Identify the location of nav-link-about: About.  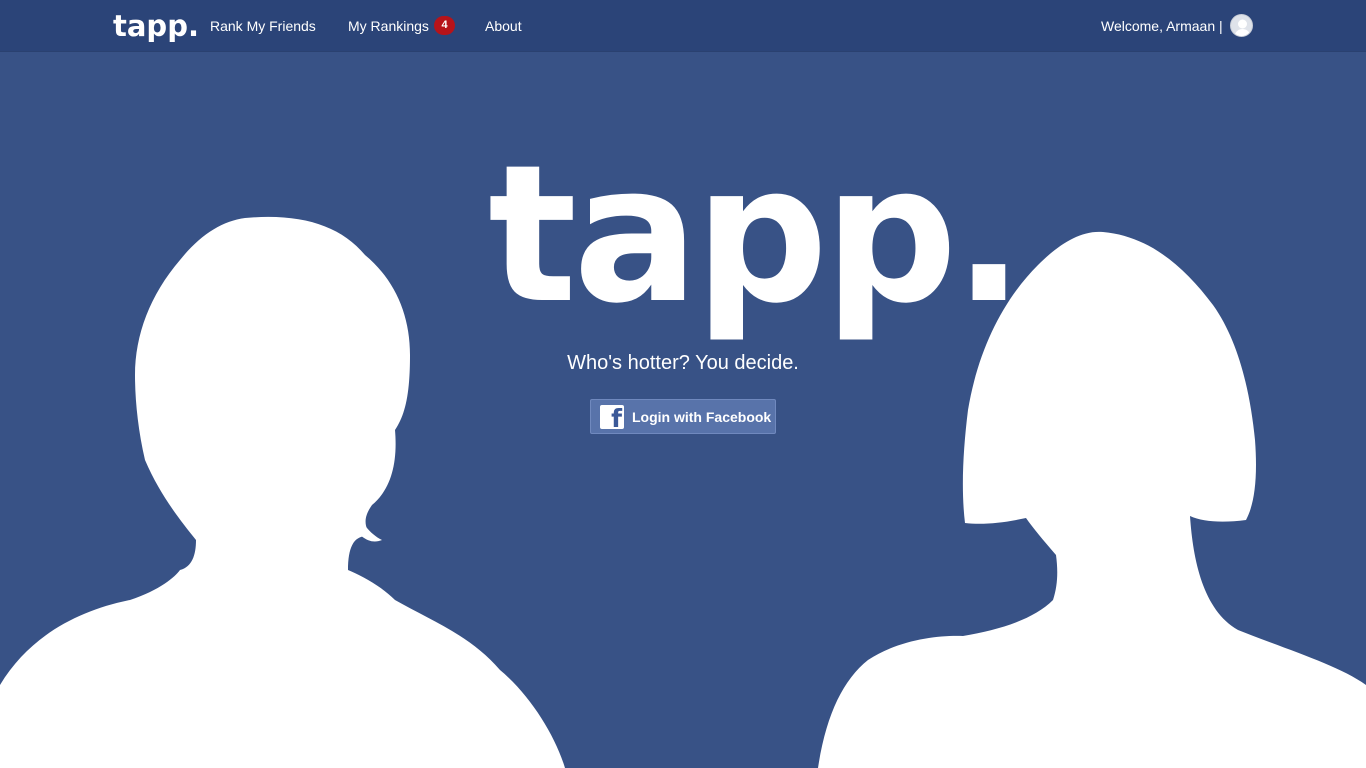
(503, 26).